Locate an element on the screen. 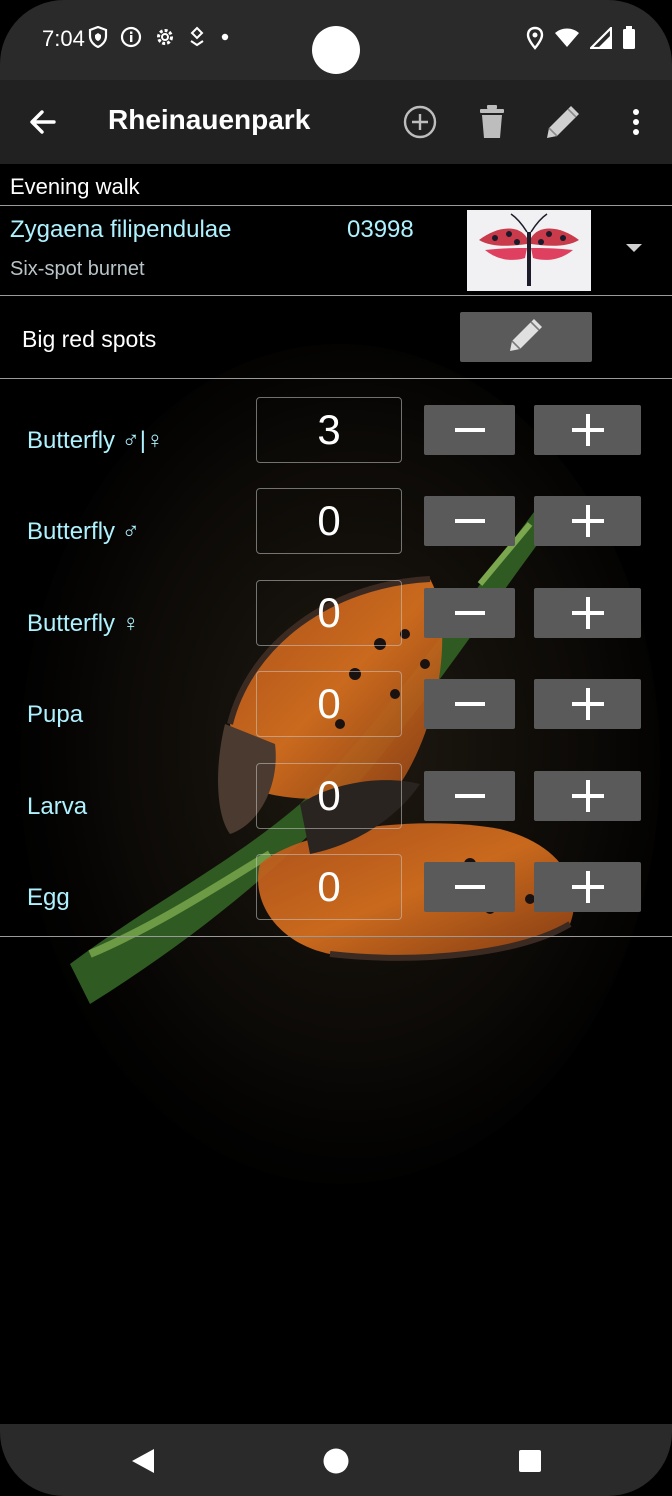 The width and height of the screenshot is (672, 1496). counter-label: Larva is located at coordinates (57, 806).